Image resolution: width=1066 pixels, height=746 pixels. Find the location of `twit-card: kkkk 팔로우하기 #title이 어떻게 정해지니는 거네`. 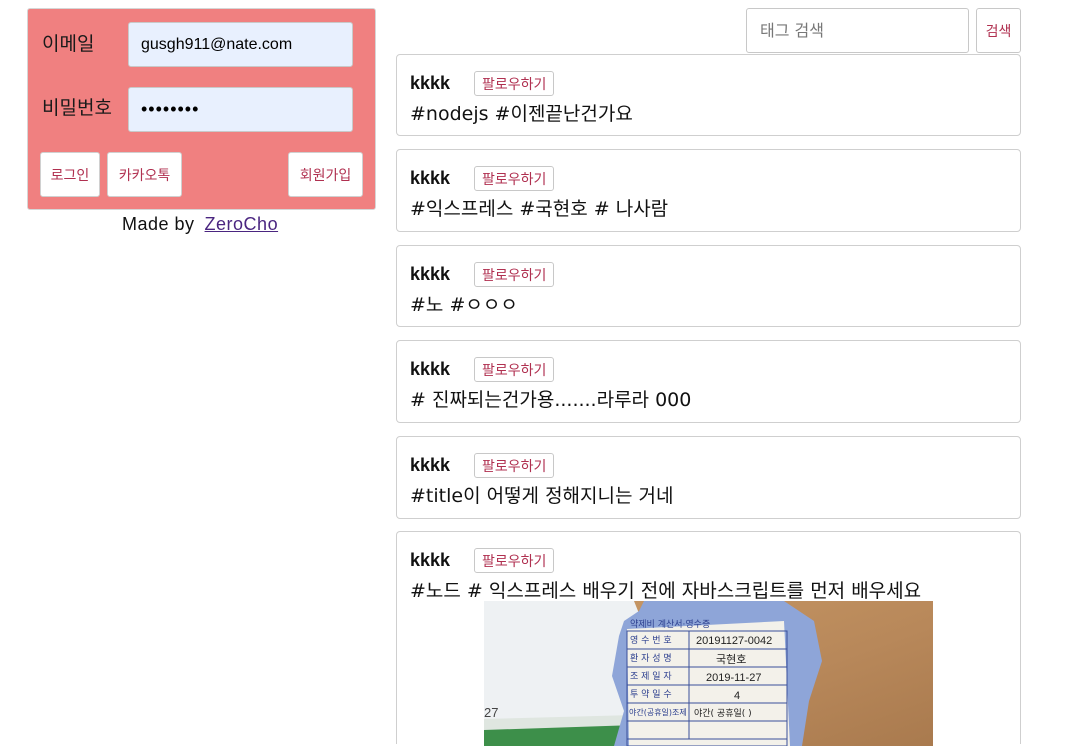

twit-card: kkkk 팔로우하기 #title이 어떻게 정해지니는 거네 is located at coordinates (708, 477).